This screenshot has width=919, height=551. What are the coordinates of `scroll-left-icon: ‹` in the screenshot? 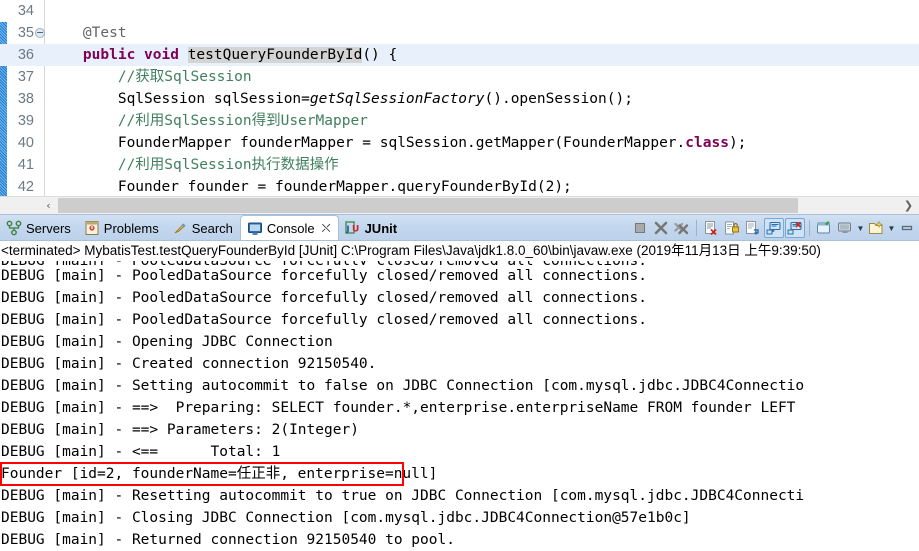 It's located at (48, 205).